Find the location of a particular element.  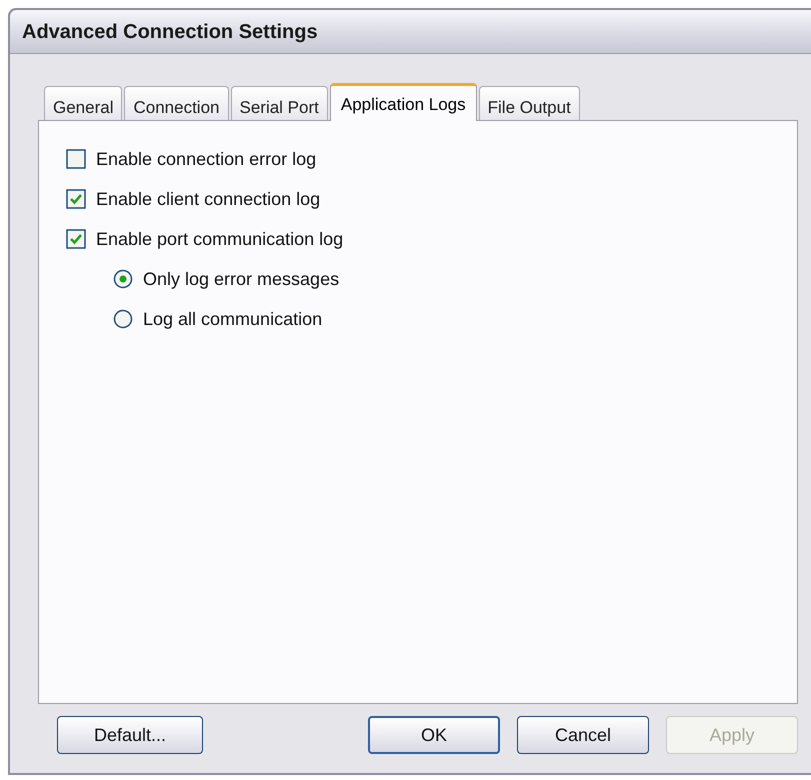

tab: Serial Port is located at coordinates (279, 103).